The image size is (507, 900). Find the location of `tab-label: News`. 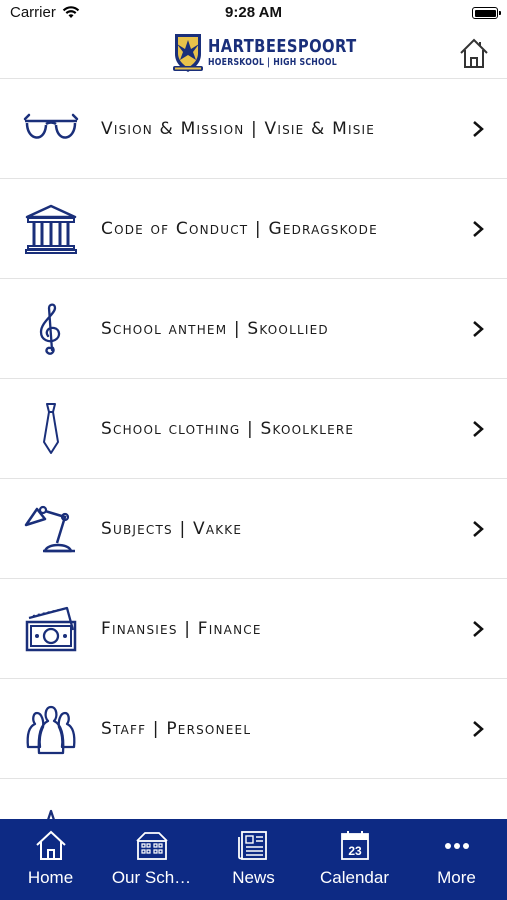

tab-label: News is located at coordinates (253, 877).